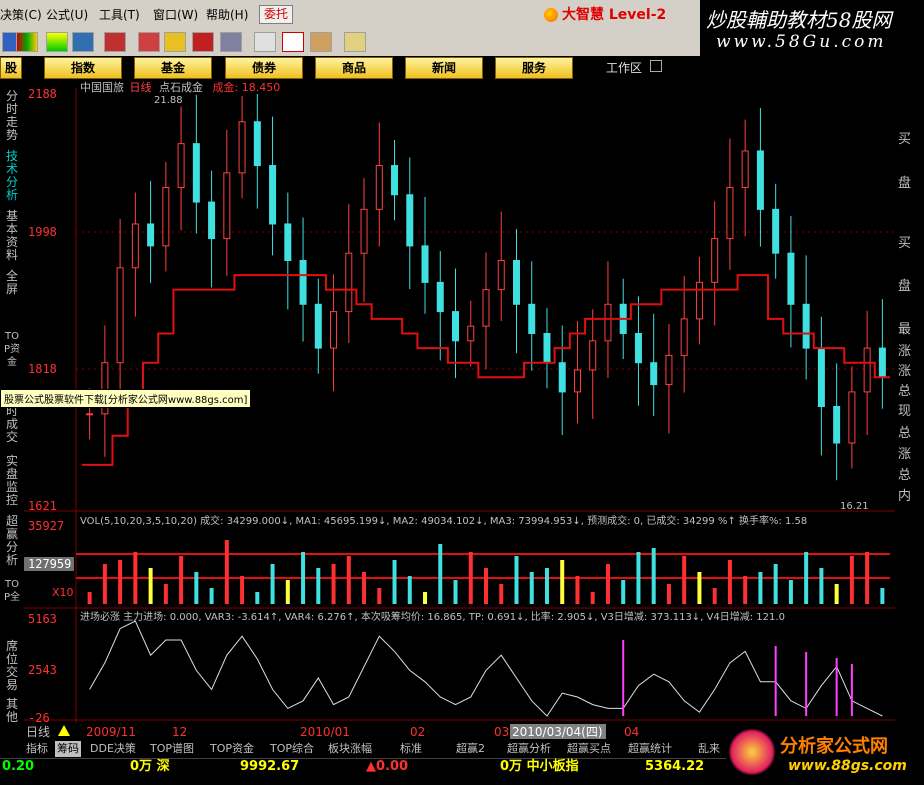 This screenshot has height=785, width=924. What do you see at coordinates (39, 718) in the screenshot?
I see `ind-level-bottom: -26` at bounding box center [39, 718].